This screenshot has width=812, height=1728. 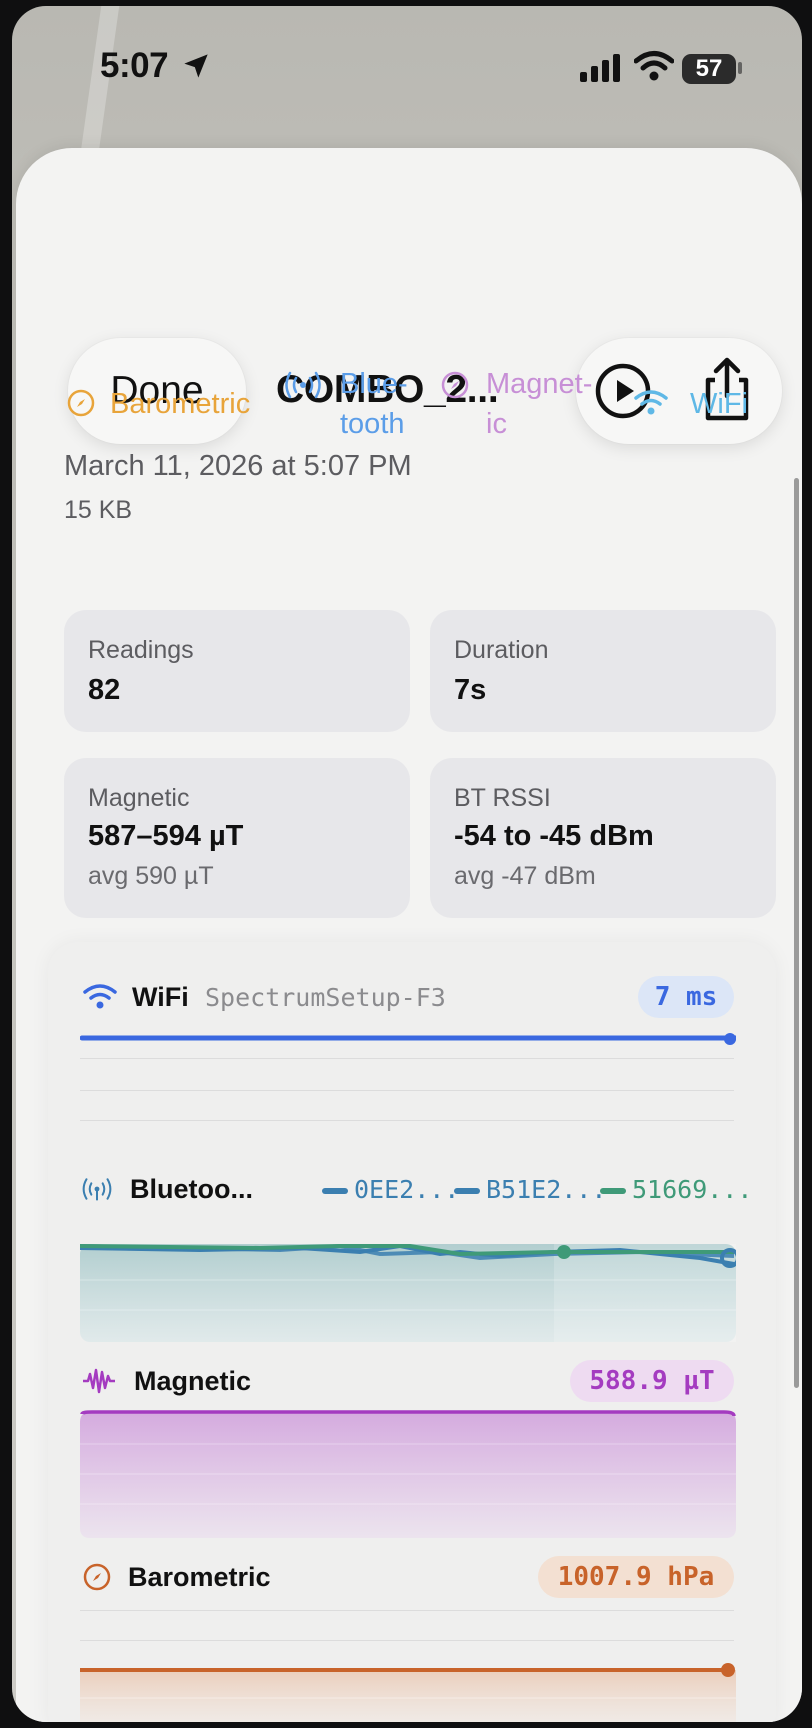 What do you see at coordinates (99, 1381) in the screenshot?
I see `waveform-icon` at bounding box center [99, 1381].